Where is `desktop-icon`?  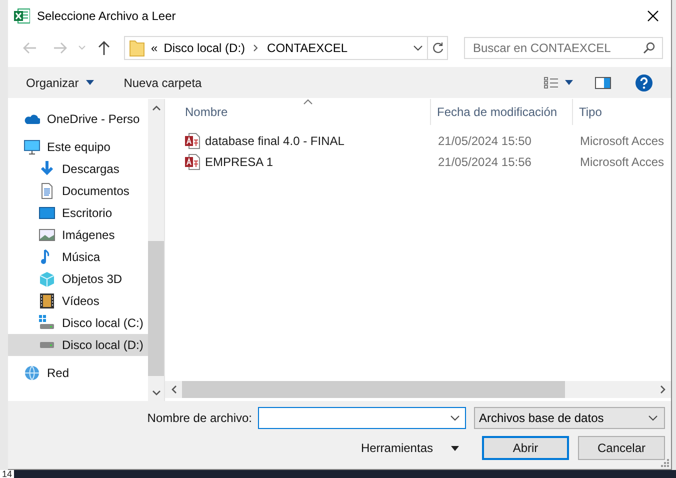 desktop-icon is located at coordinates (47, 213).